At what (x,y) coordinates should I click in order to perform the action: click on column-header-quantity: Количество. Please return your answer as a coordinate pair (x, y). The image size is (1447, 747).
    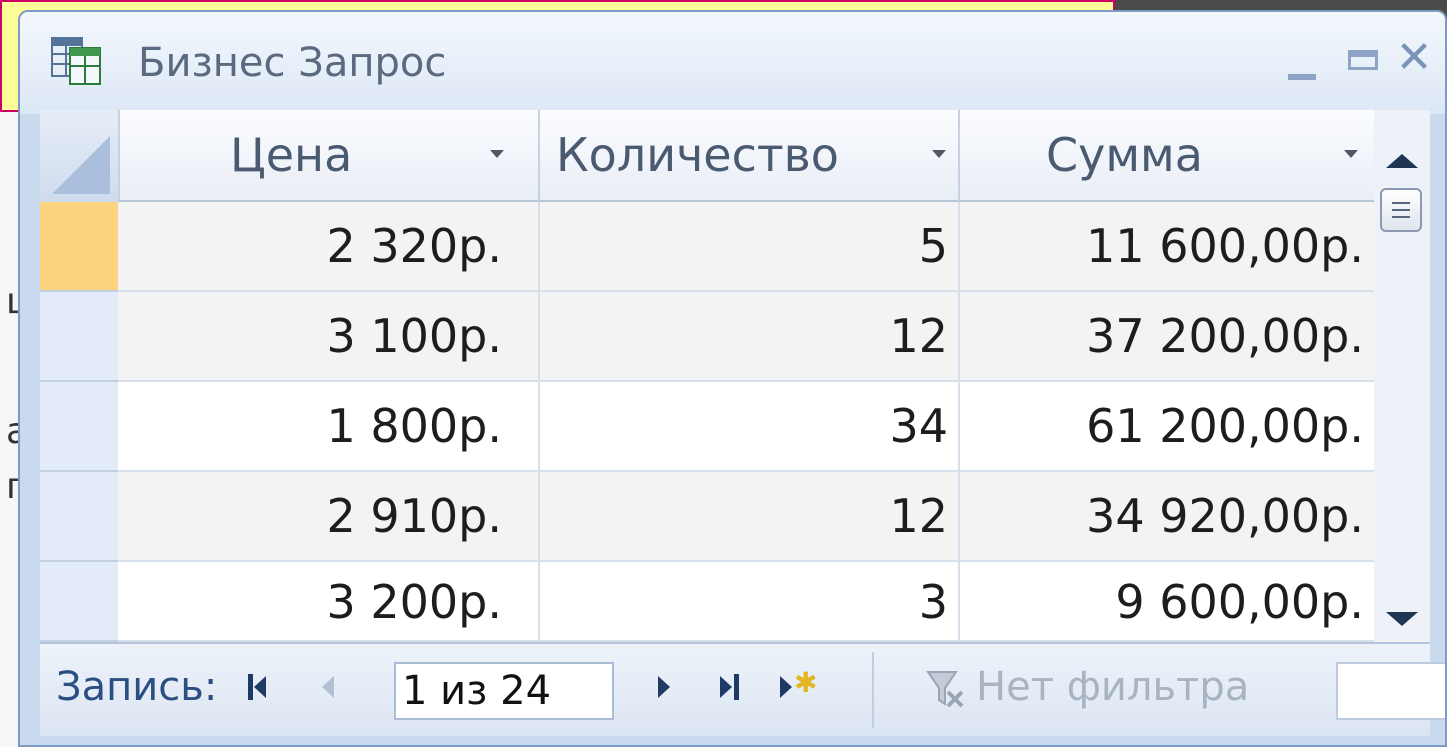
    Looking at the image, I should click on (748, 156).